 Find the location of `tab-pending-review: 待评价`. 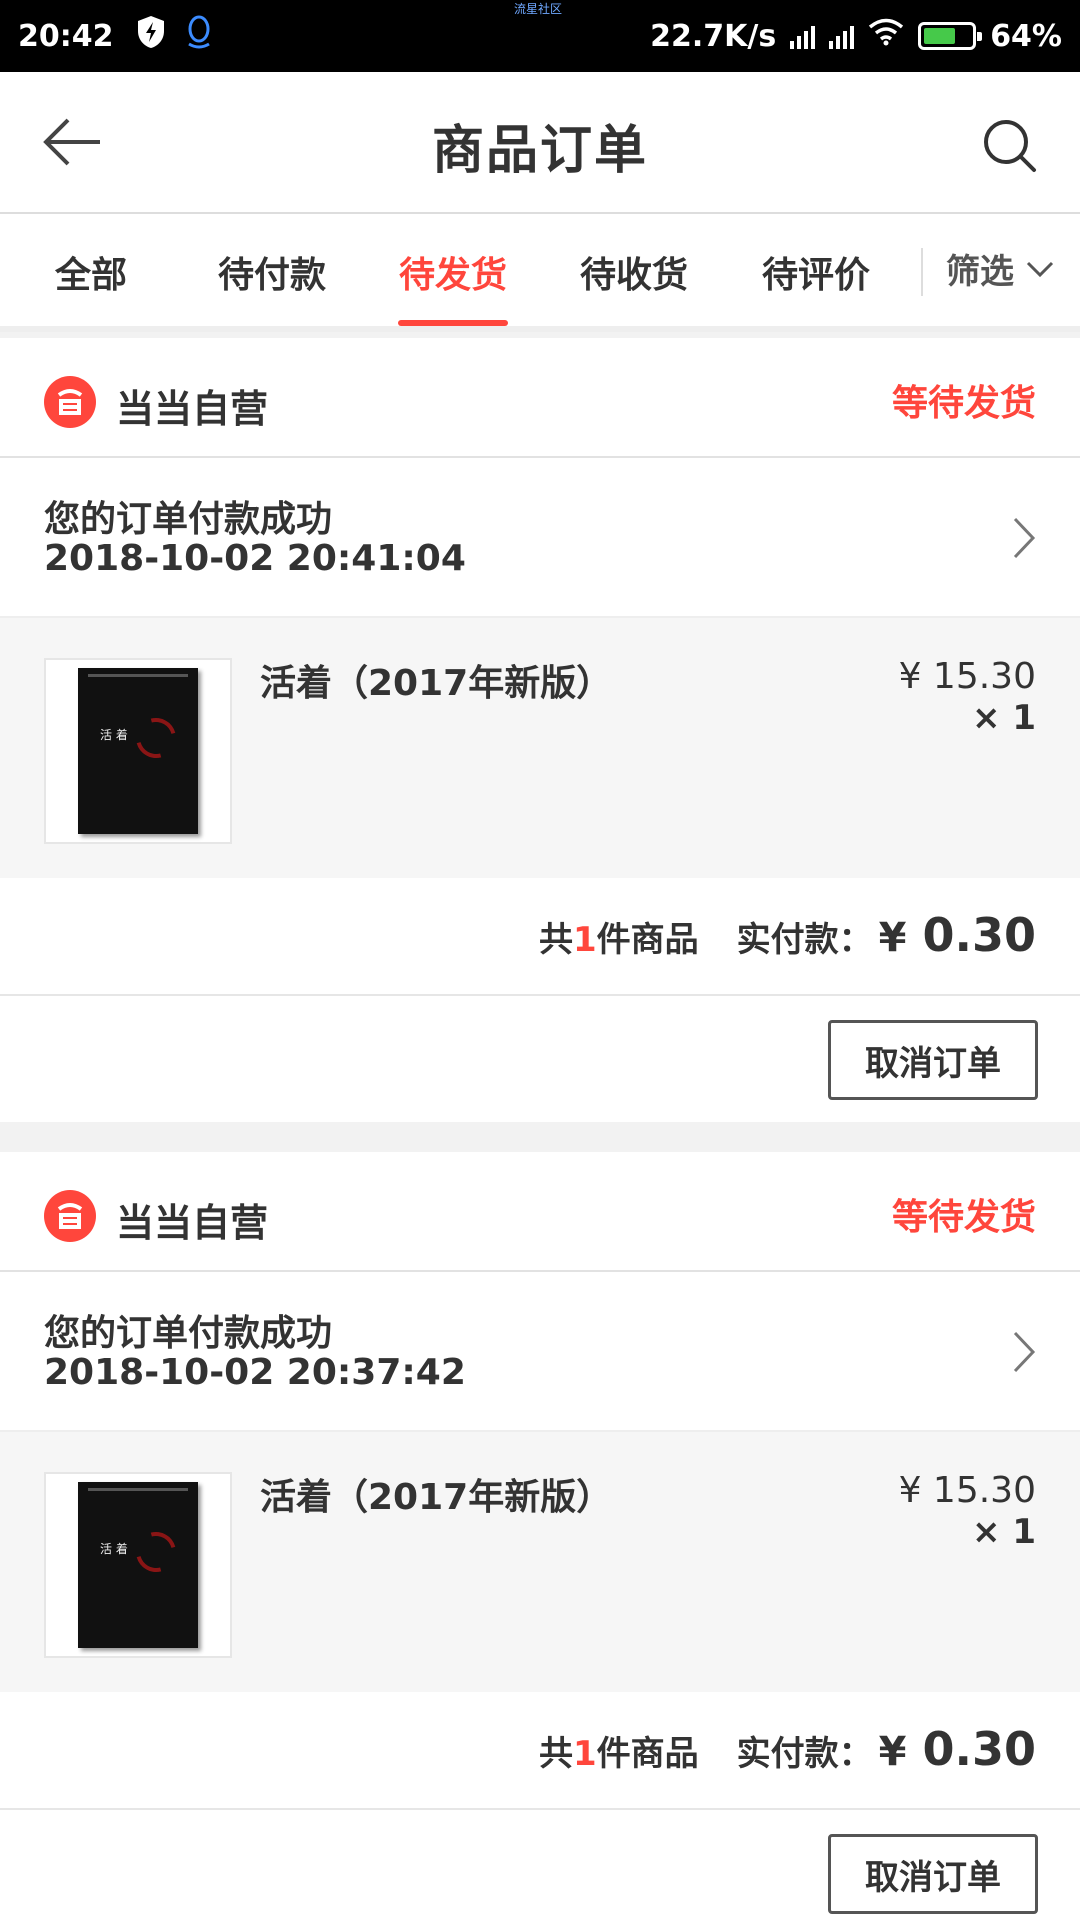

tab-pending-review: 待评价 is located at coordinates (816, 272).